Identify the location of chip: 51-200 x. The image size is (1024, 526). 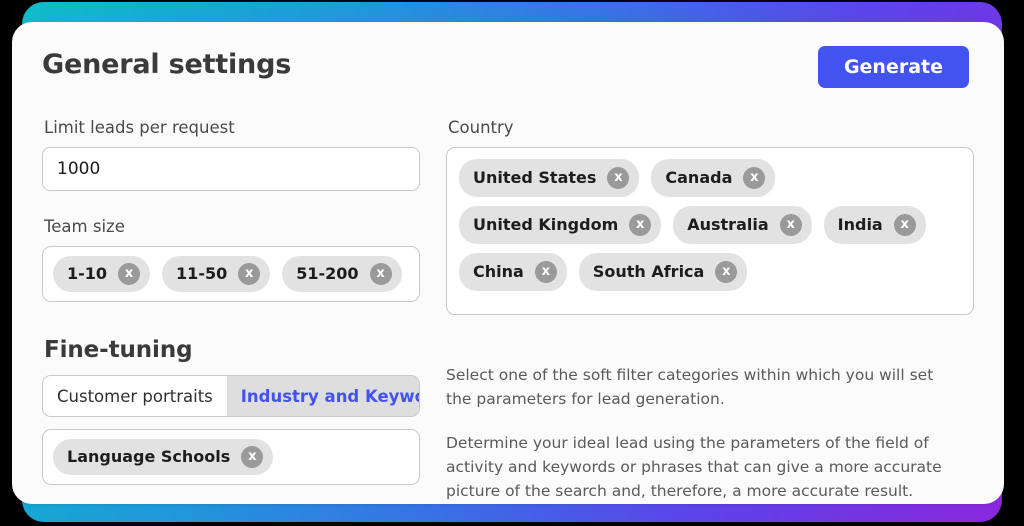
(342, 274).